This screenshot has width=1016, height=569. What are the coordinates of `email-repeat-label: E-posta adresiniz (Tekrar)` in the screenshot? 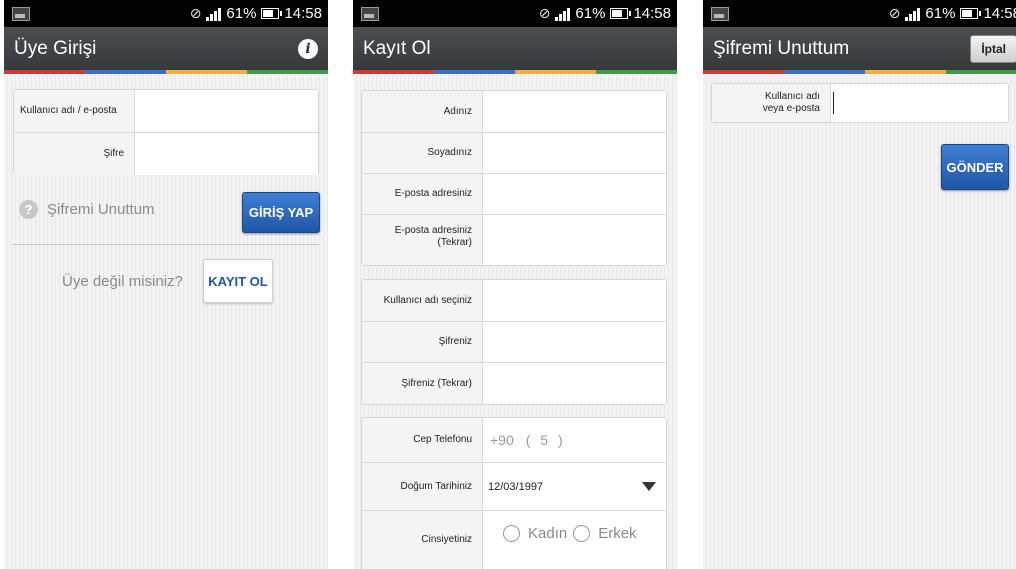 It's located at (422, 240).